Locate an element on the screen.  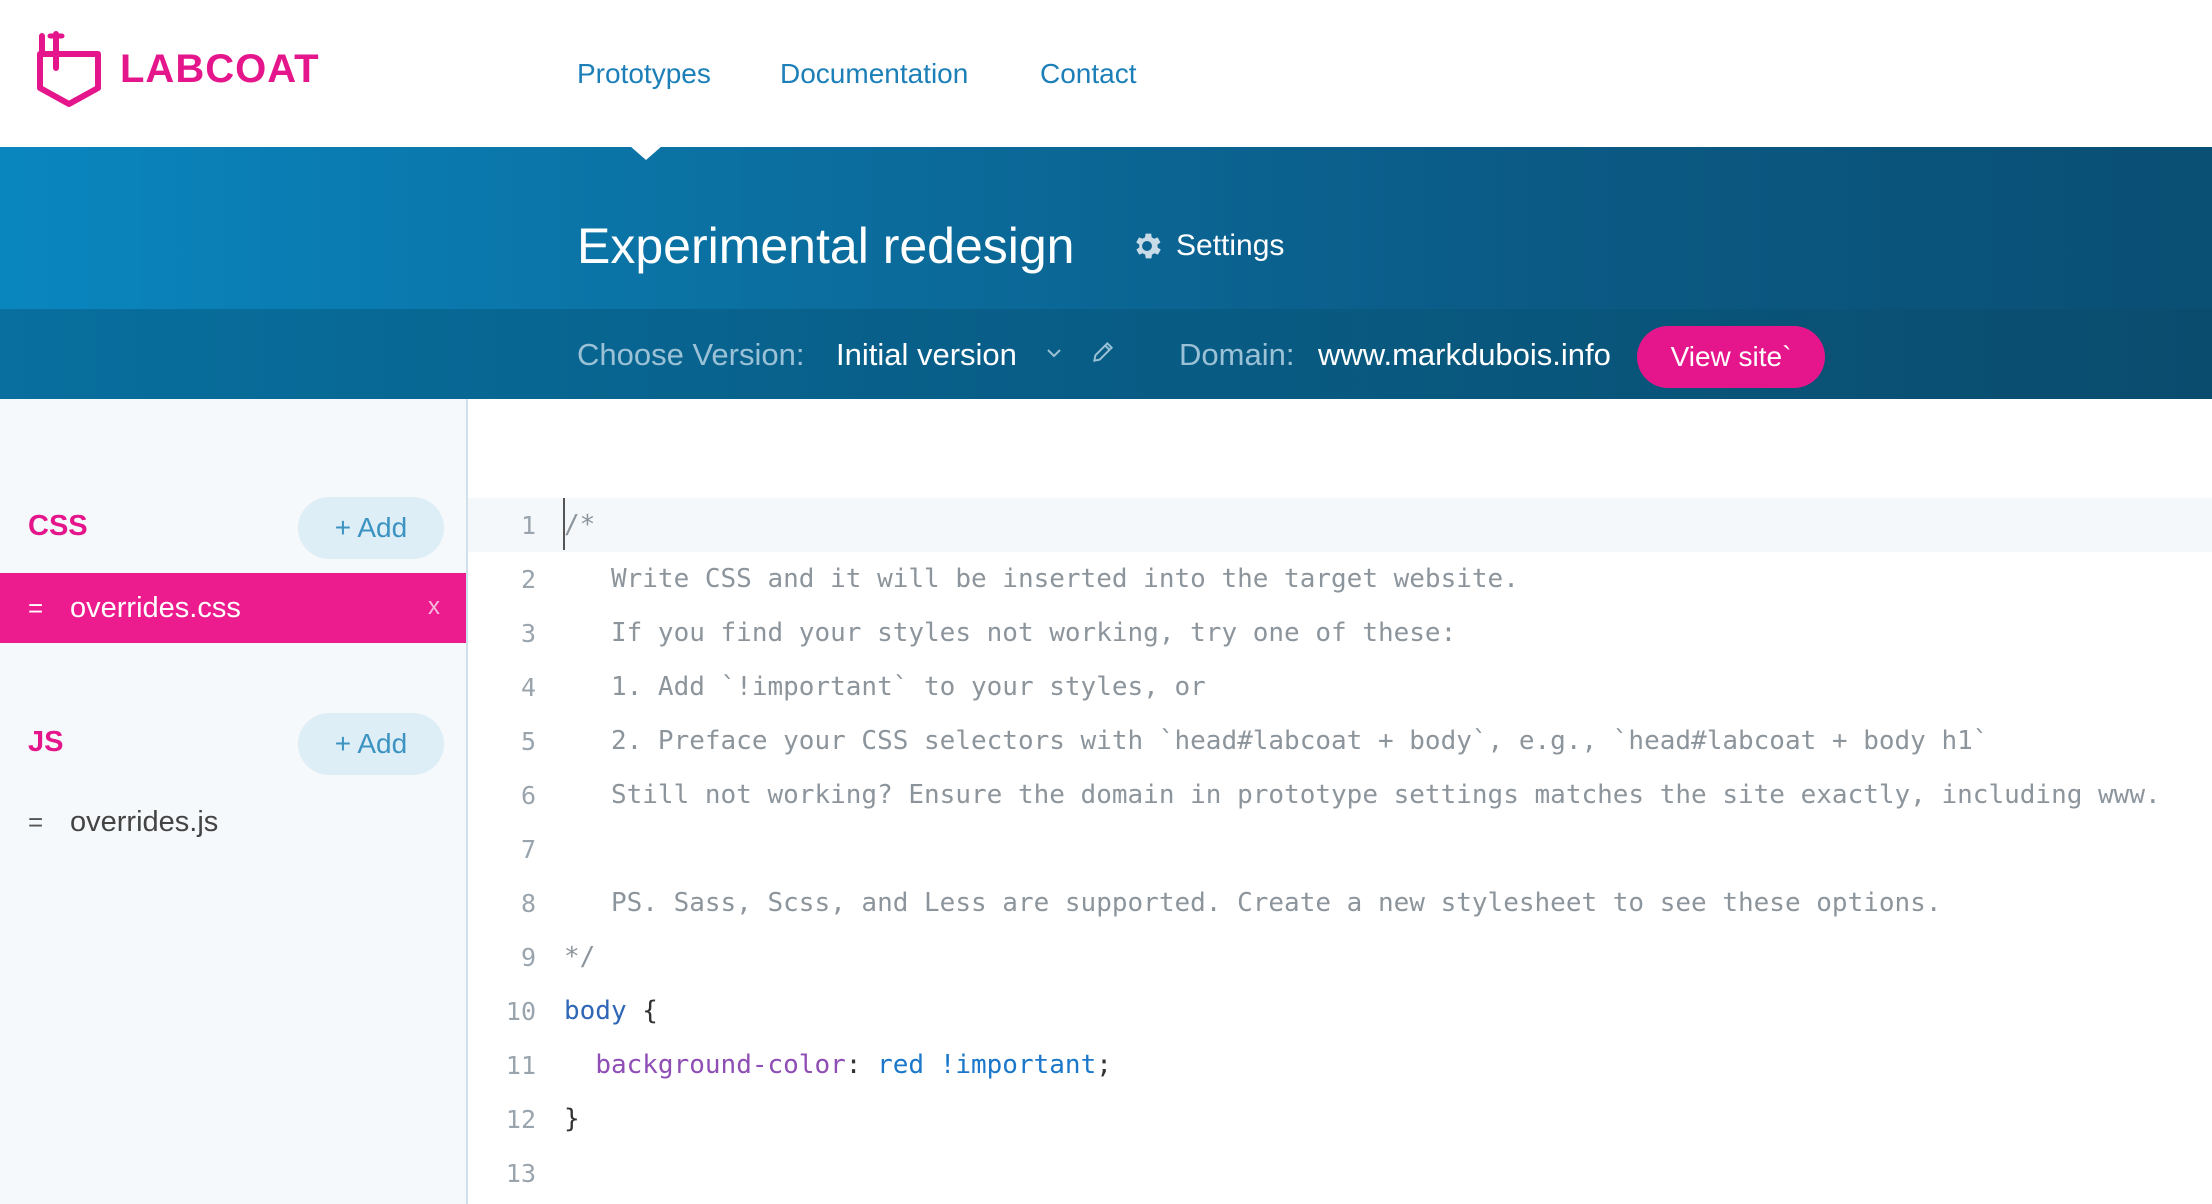
line-number: 5 is located at coordinates (528, 741).